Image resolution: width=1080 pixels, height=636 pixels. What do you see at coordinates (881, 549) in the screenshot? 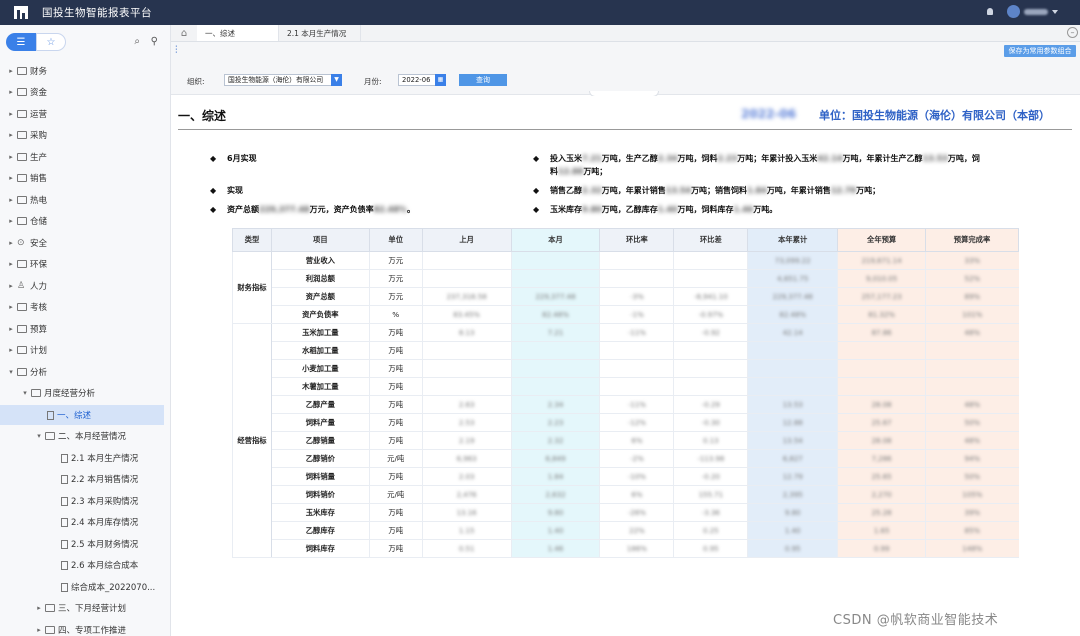
I see `blurred-value: 0.99` at bounding box center [881, 549].